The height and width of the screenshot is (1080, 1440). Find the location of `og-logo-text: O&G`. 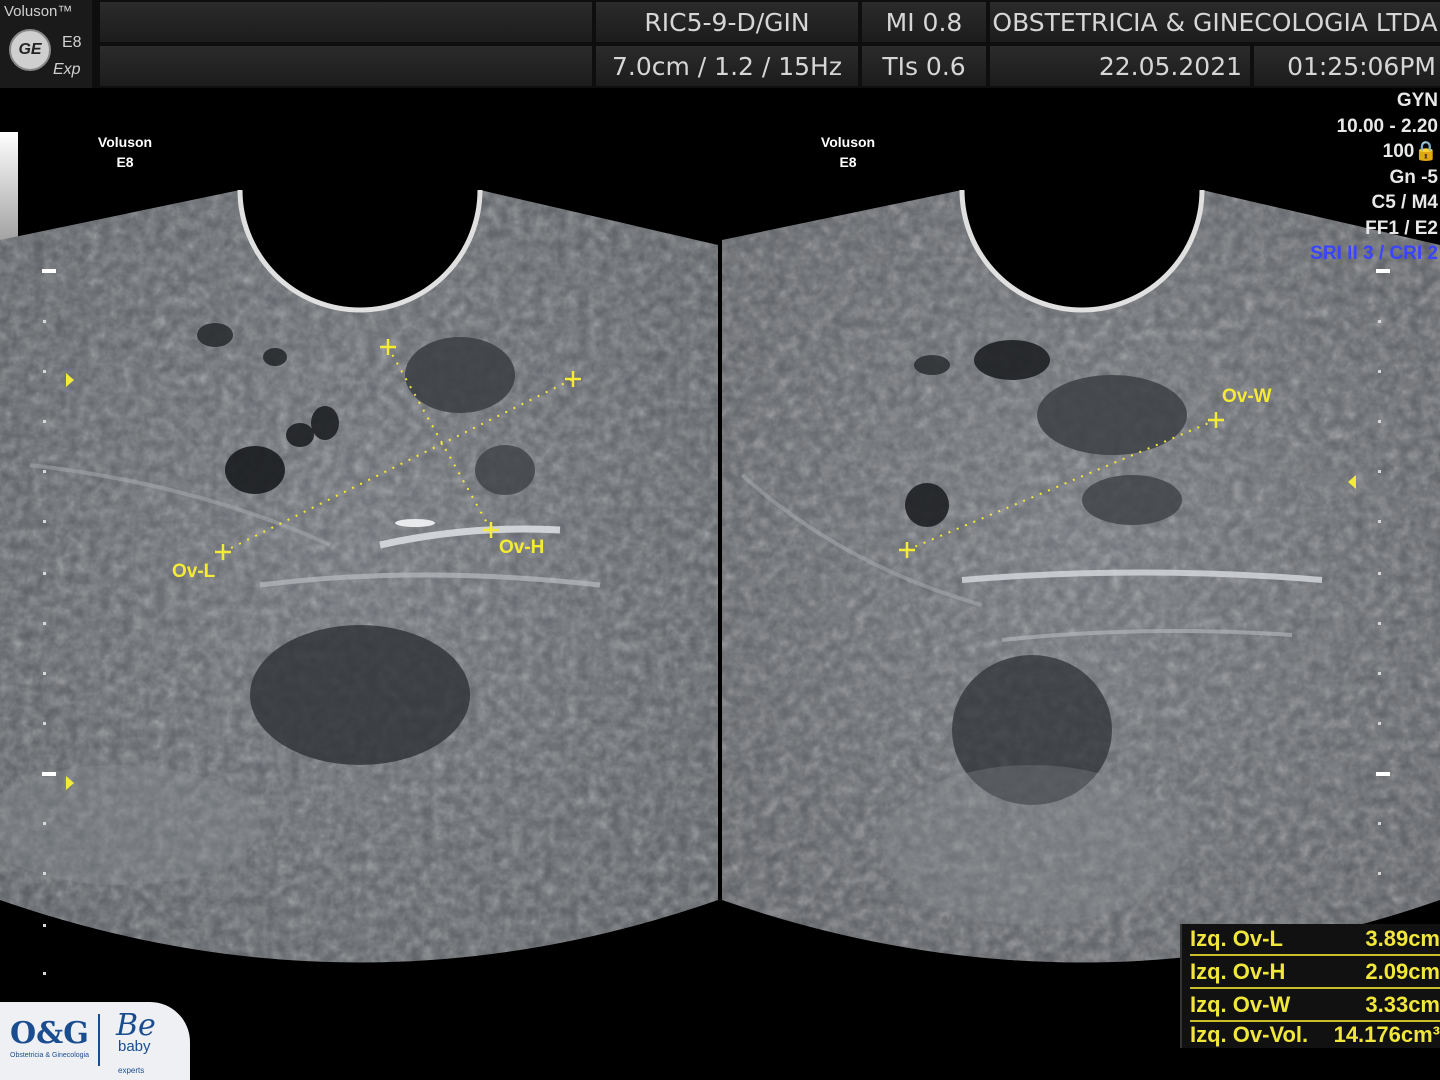

og-logo-text: O&G is located at coordinates (49, 1033).